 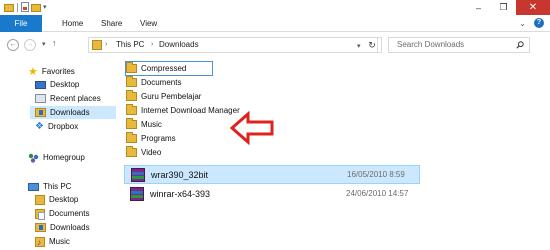 What do you see at coordinates (40, 214) in the screenshot?
I see `documents-folder-icon` at bounding box center [40, 214].